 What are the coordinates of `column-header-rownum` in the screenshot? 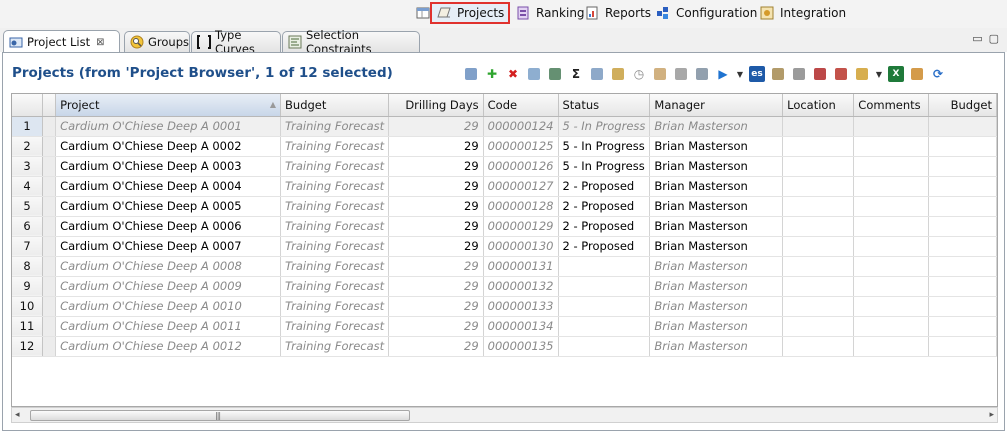 It's located at (27, 105).